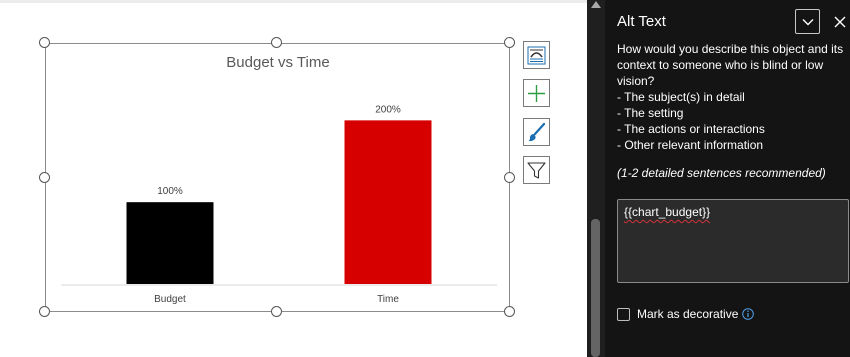 This screenshot has height=357, width=850. Describe the element at coordinates (44, 177) in the screenshot. I see `resize-handle-left` at that location.